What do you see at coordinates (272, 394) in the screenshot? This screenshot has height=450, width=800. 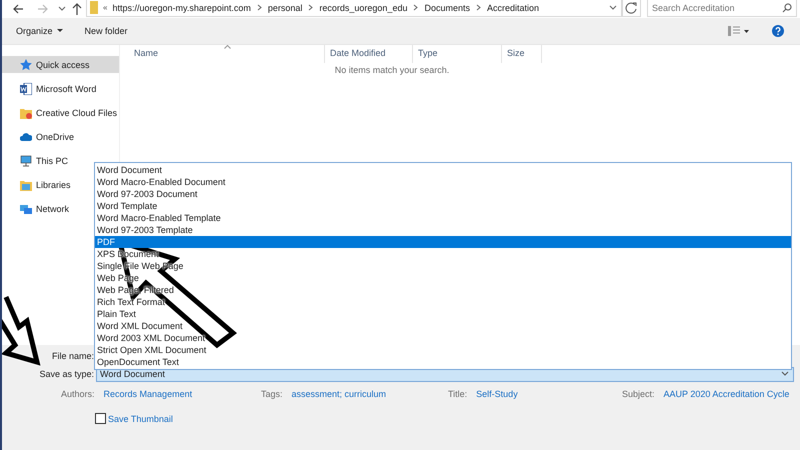 I see `property-label: Tags:` at bounding box center [272, 394].